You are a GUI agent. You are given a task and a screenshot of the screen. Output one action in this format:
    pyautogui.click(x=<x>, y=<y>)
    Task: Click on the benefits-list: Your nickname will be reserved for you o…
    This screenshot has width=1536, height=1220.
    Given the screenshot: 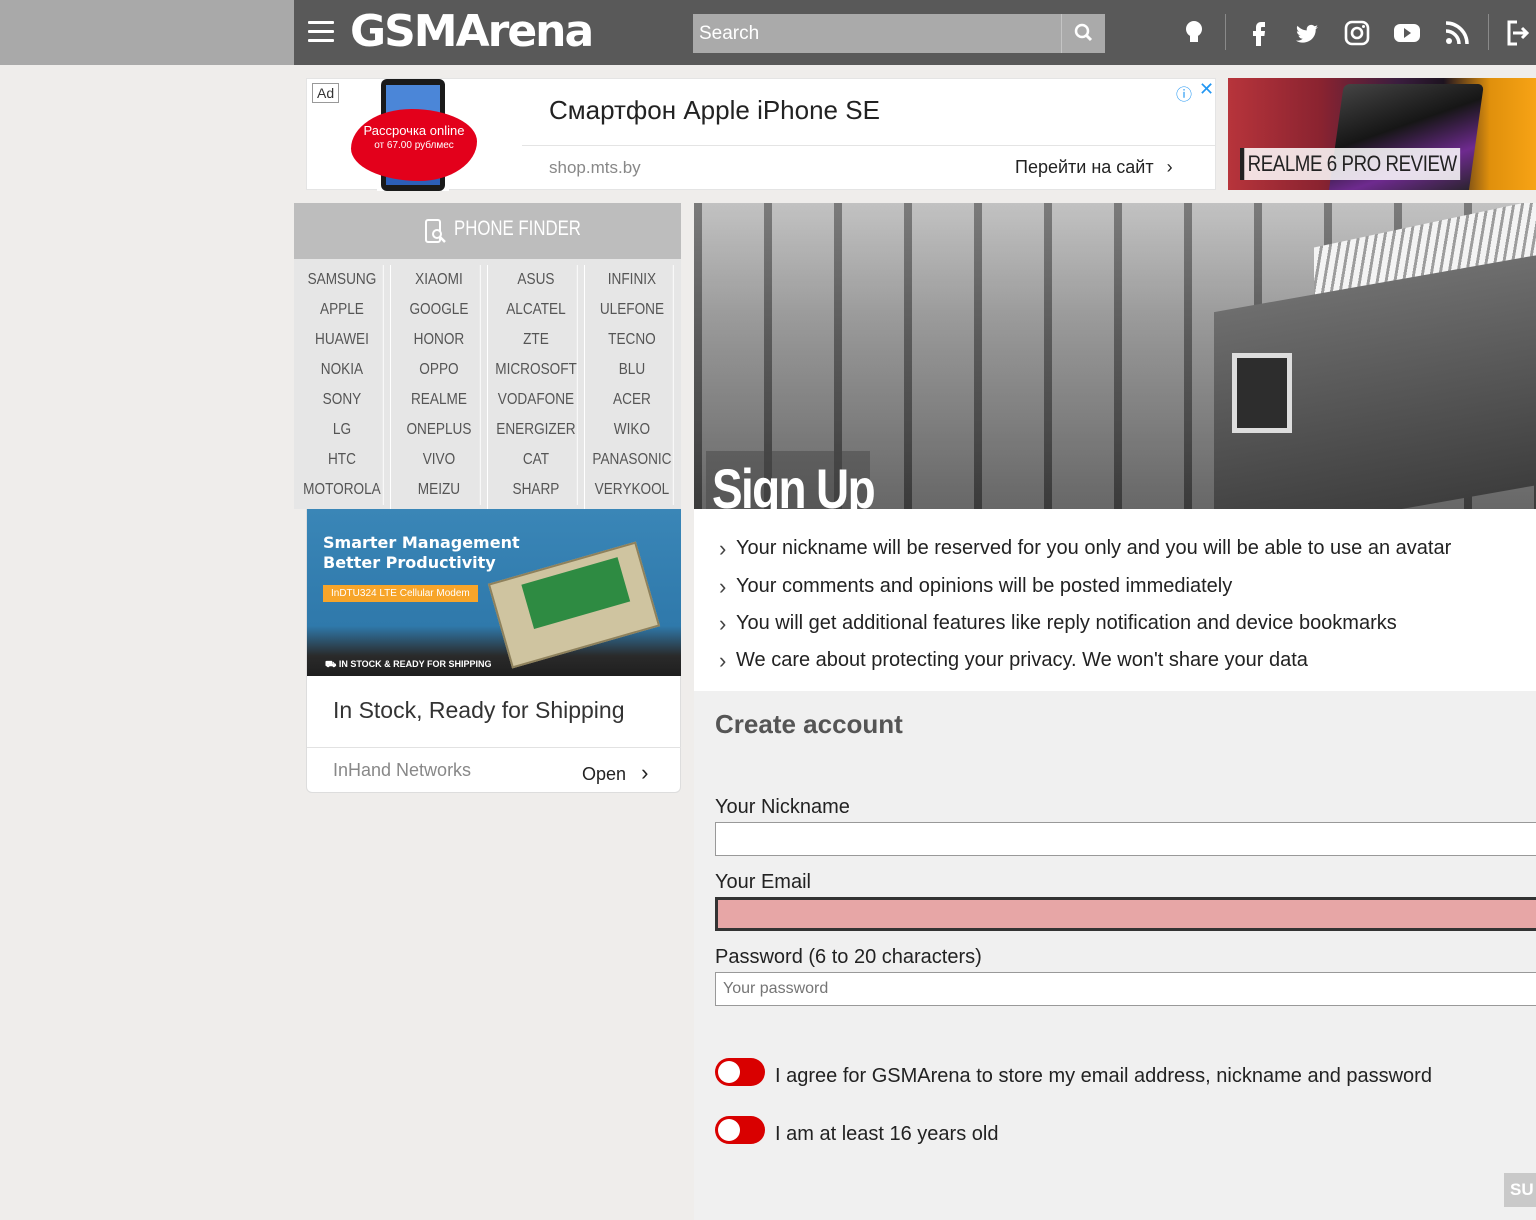 What is the action you would take?
    pyautogui.click(x=1115, y=600)
    